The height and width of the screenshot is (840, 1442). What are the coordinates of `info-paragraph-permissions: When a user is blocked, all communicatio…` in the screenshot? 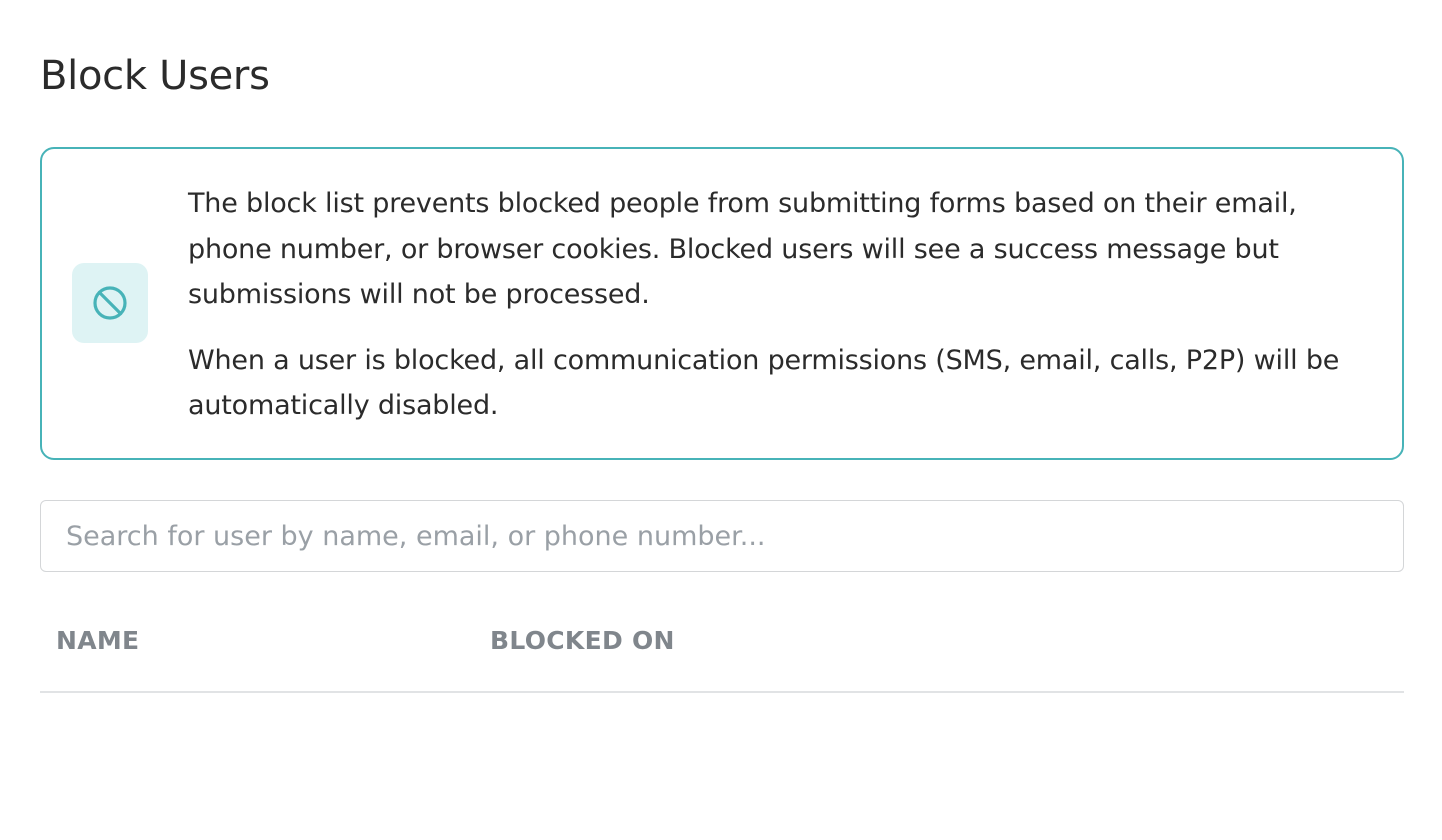 It's located at (764, 383).